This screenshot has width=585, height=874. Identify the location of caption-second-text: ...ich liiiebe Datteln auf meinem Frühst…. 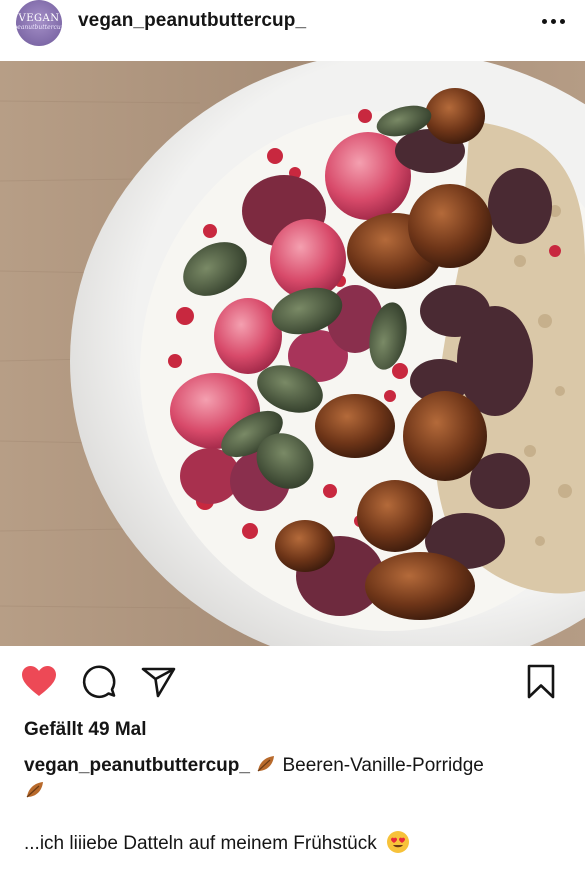
(200, 843).